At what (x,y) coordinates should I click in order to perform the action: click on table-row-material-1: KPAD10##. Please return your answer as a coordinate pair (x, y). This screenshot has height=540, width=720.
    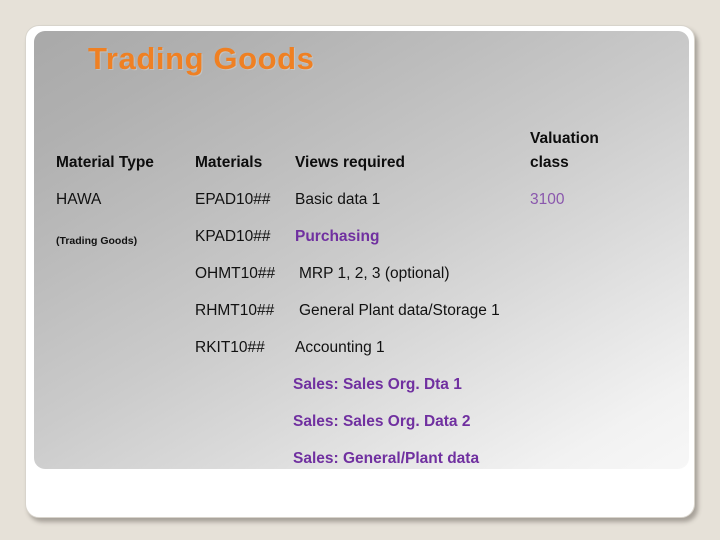
    Looking at the image, I should click on (233, 236).